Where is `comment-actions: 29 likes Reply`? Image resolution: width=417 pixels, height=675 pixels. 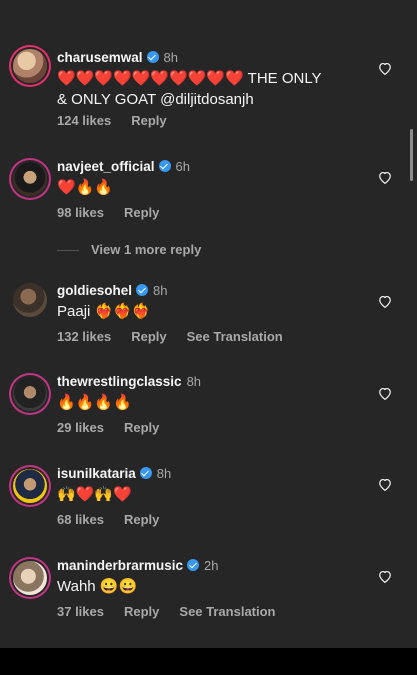 comment-actions: 29 likes Reply is located at coordinates (118, 427).